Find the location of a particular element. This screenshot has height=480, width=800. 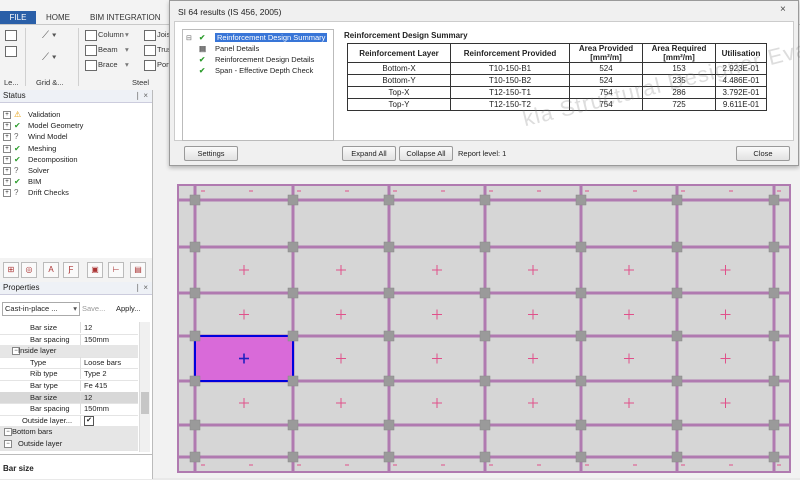

tab-home: HOME is located at coordinates (58, 17).